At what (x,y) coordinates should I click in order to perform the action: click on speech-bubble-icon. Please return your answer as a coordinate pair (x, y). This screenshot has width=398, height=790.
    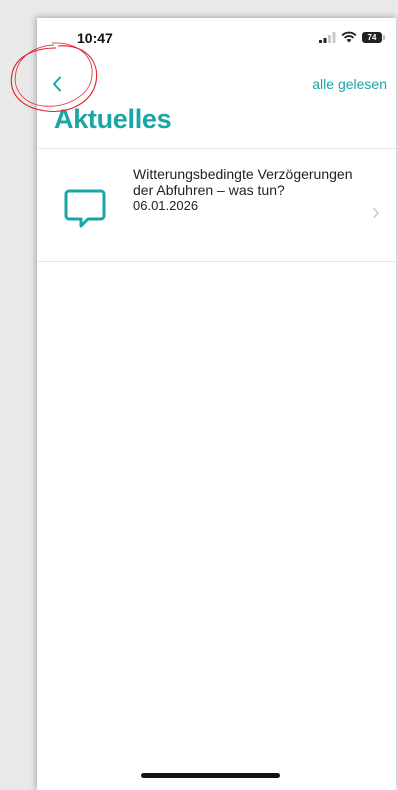
    Looking at the image, I should click on (85, 208).